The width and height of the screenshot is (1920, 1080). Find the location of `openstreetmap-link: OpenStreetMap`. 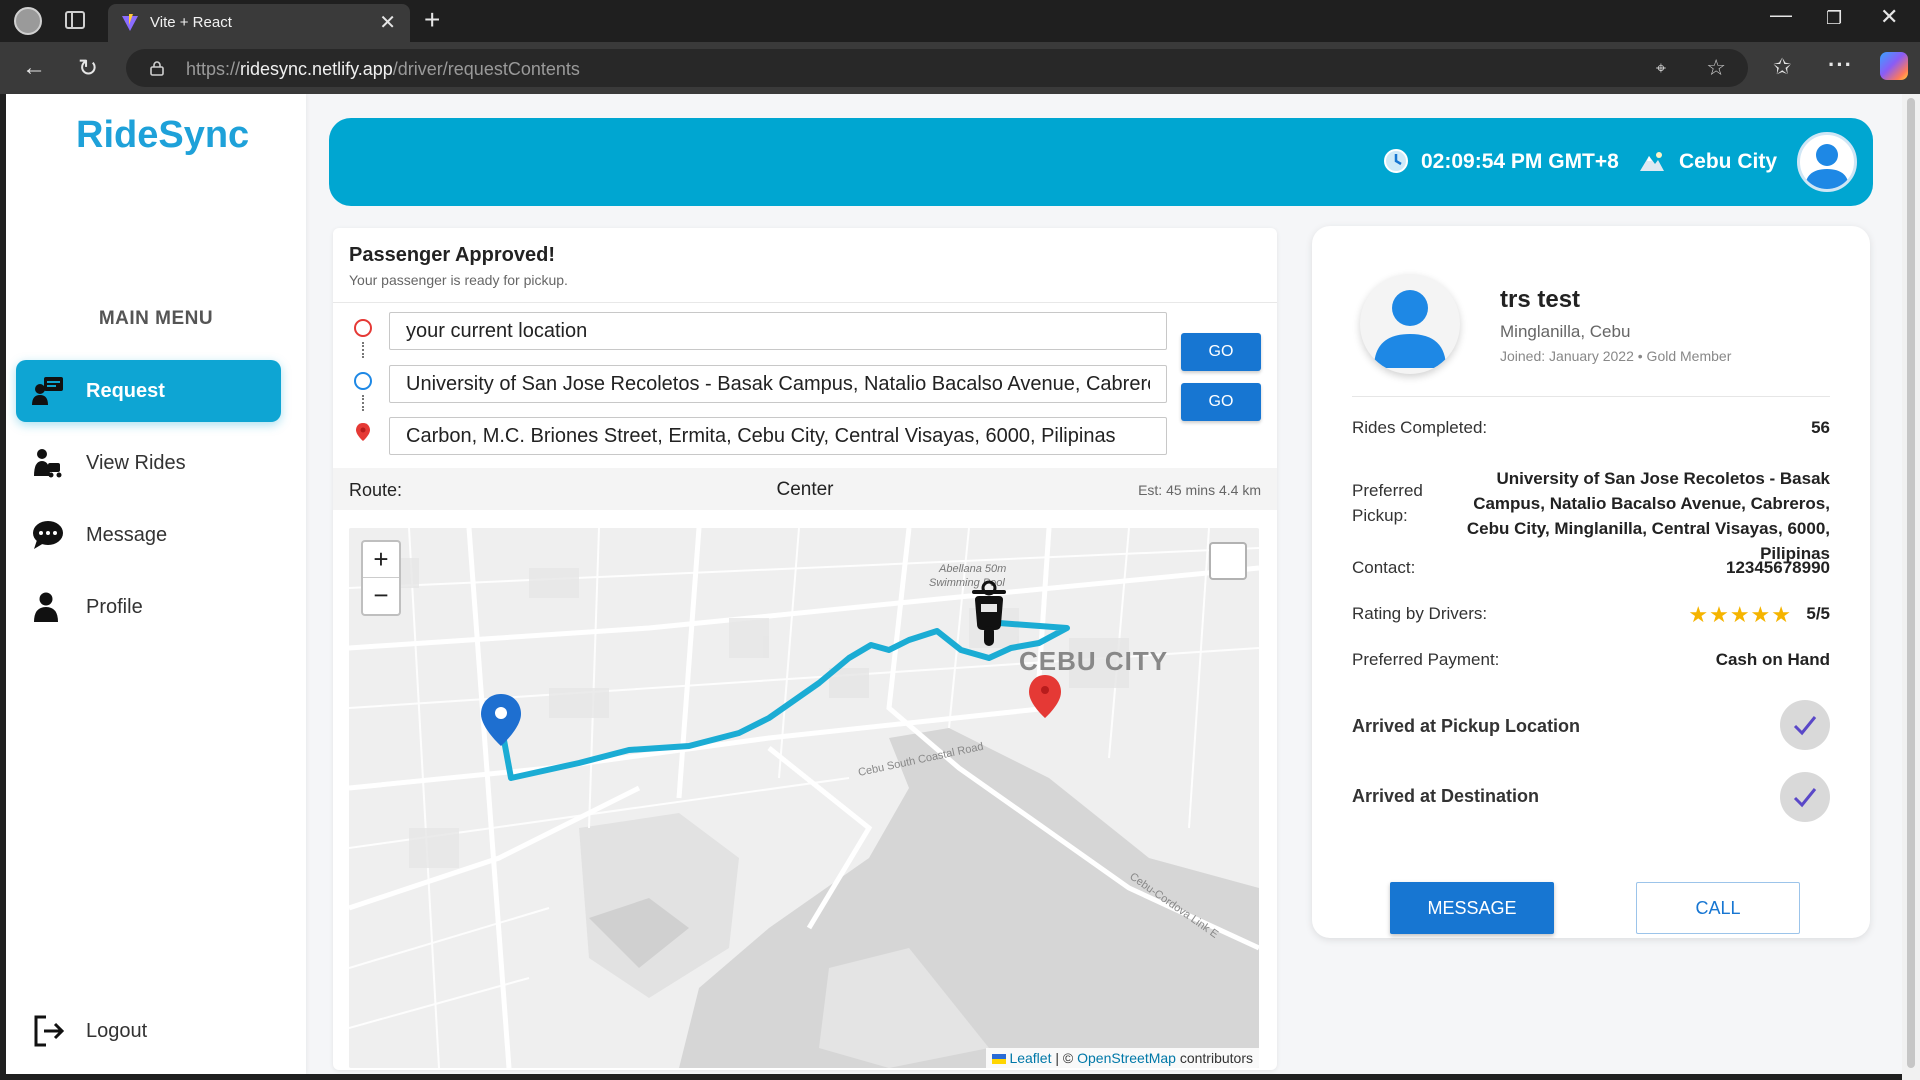

openstreetmap-link: OpenStreetMap is located at coordinates (1126, 1058).